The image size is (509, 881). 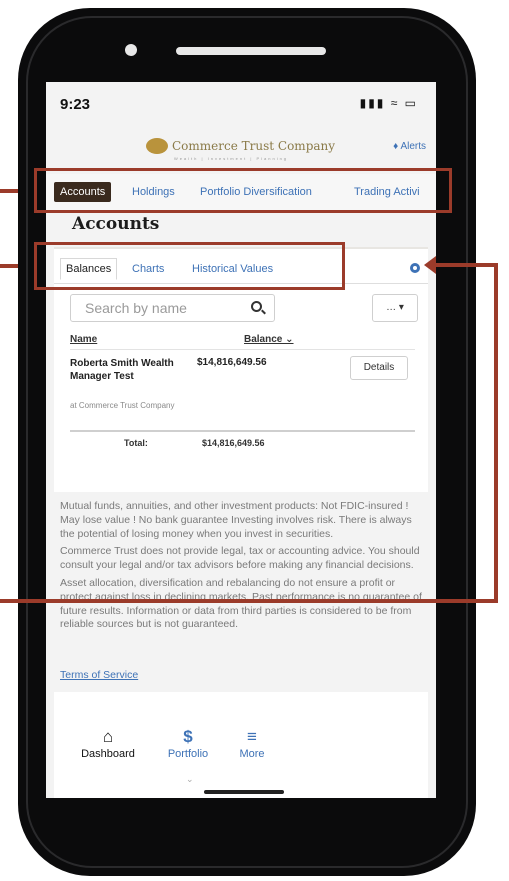 What do you see at coordinates (157, 146) in the screenshot?
I see `logo-globe-icon` at bounding box center [157, 146].